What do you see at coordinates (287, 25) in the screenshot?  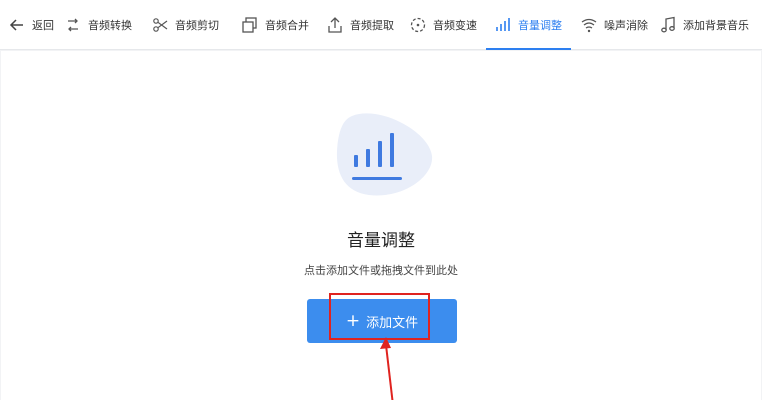 I see `tab-audio-merge-label: 音频合并` at bounding box center [287, 25].